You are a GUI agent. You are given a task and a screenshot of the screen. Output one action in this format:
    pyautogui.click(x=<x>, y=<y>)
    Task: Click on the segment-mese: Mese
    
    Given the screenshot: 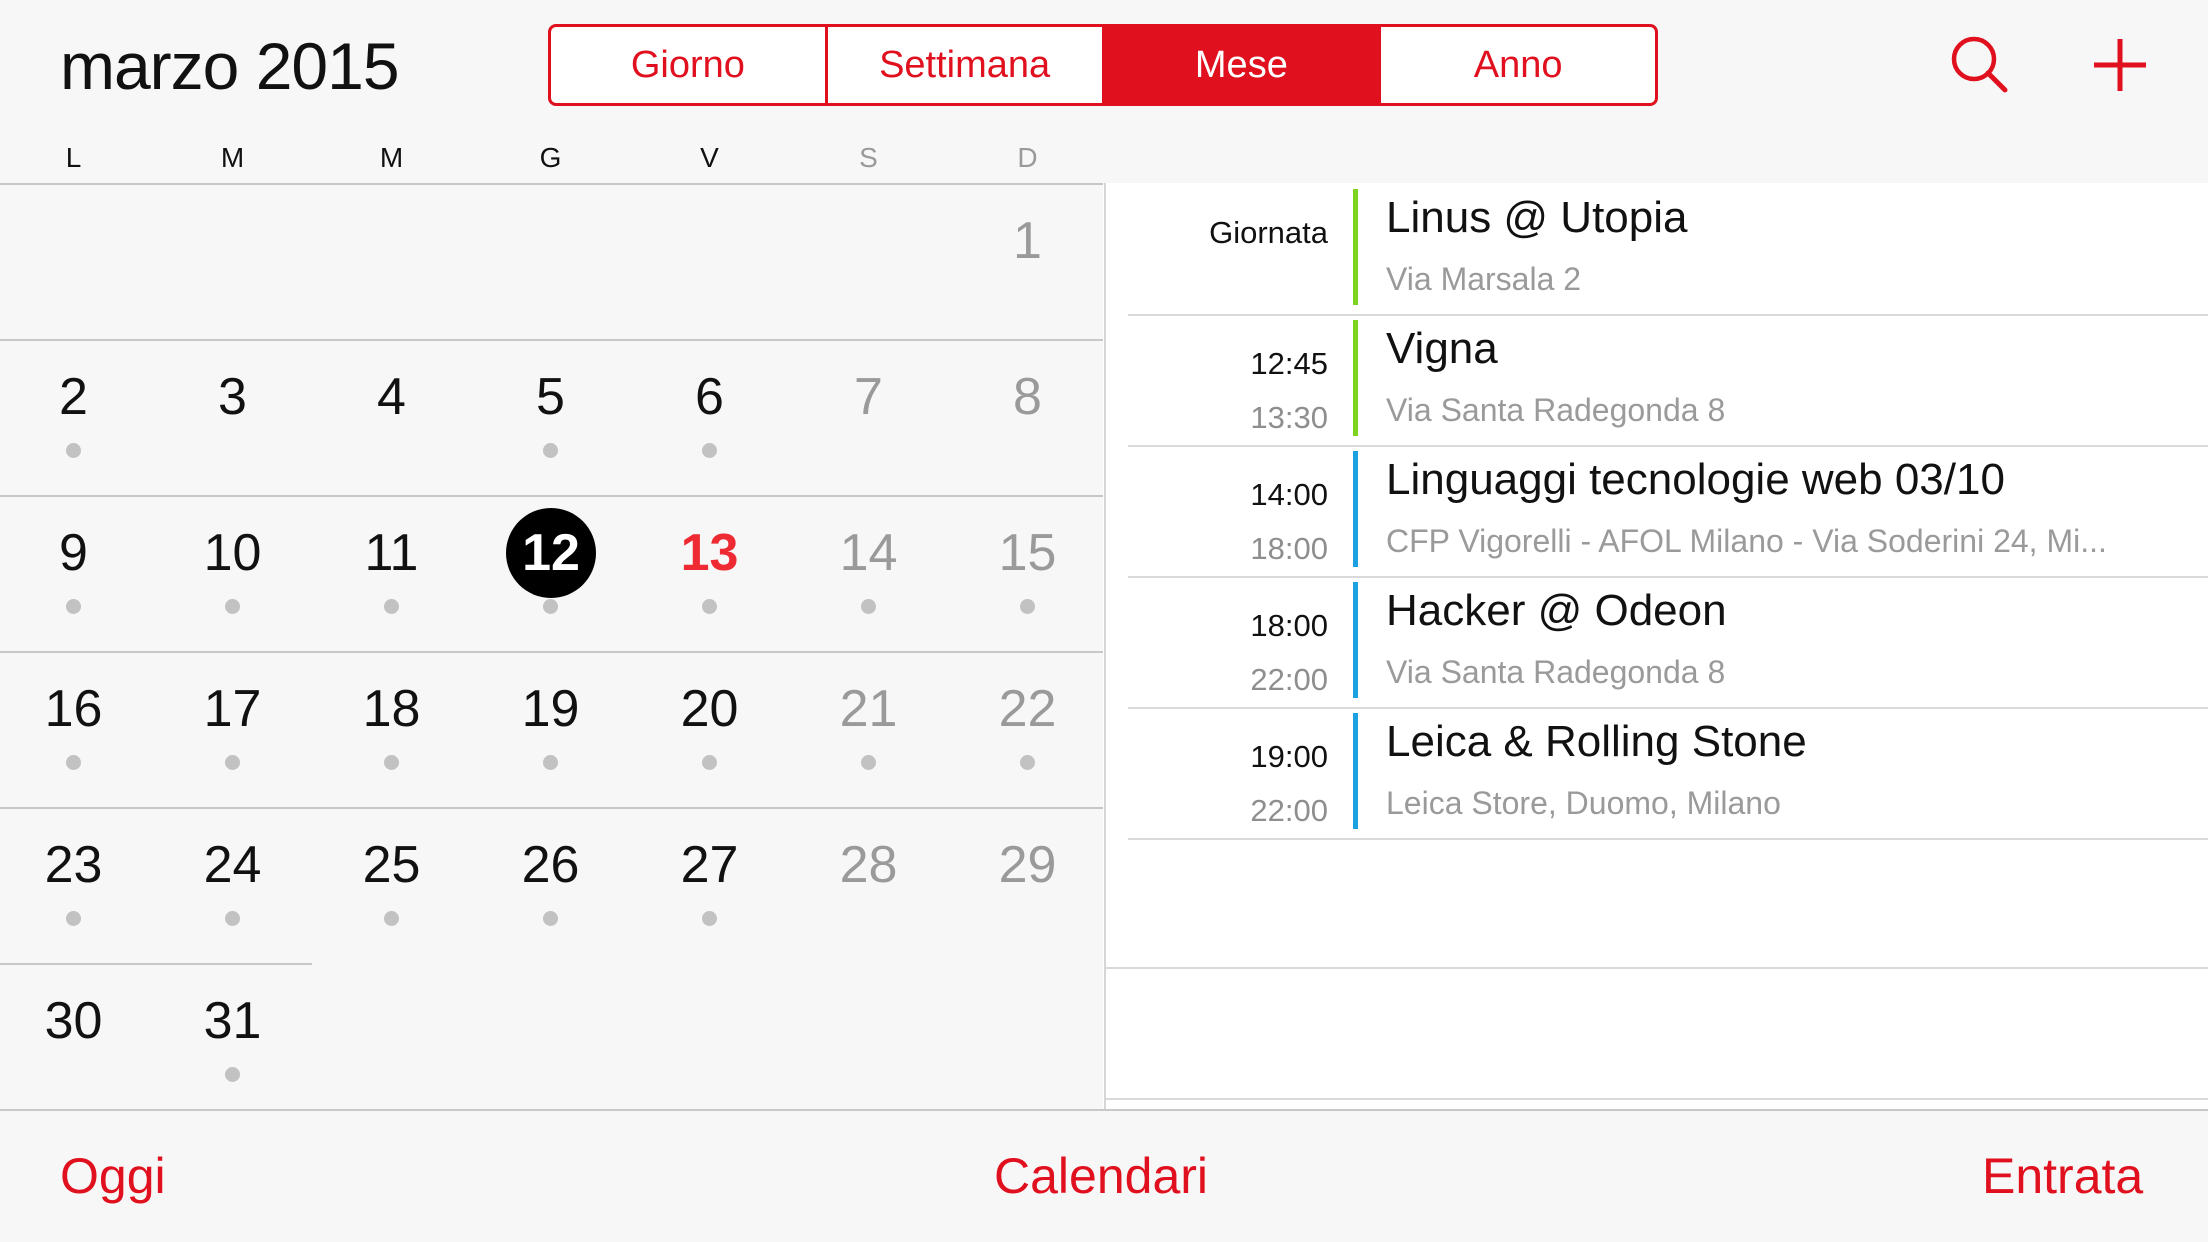 What is the action you would take?
    pyautogui.click(x=1243, y=65)
    